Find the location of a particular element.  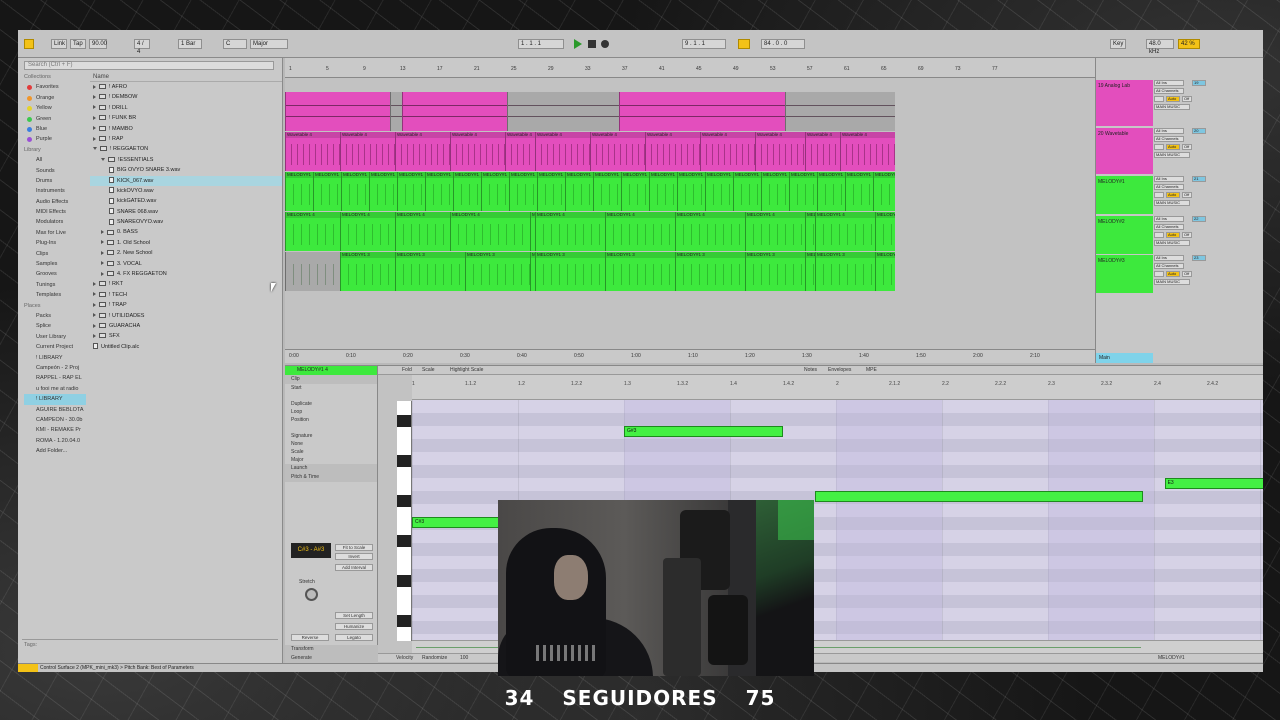

library-item: Plug-Ins is located at coordinates (55, 243).